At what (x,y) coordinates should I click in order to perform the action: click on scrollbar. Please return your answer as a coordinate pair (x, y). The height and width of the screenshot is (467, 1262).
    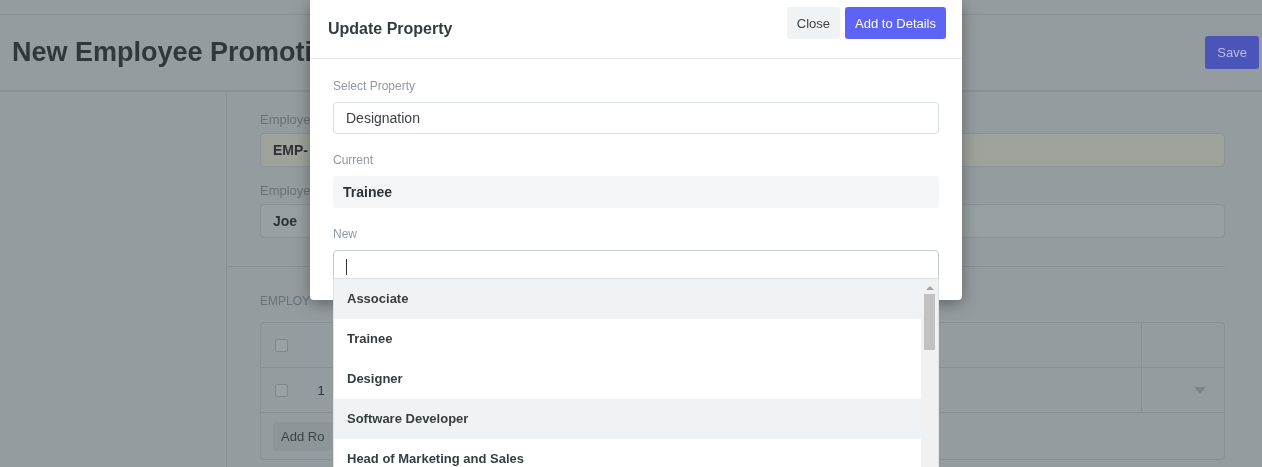
    Looking at the image, I should click on (929, 373).